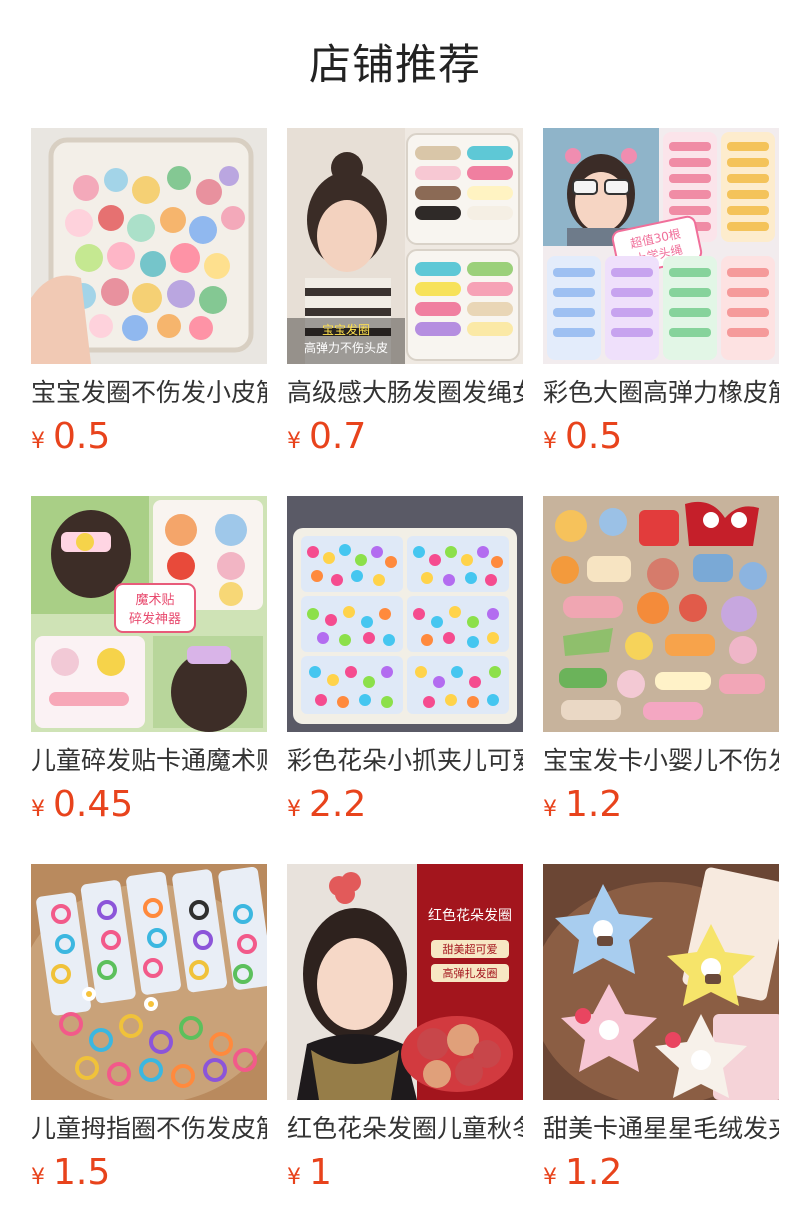 The width and height of the screenshot is (790, 1232). Describe the element at coordinates (338, 804) in the screenshot. I see `price-value: 2.2` at that location.